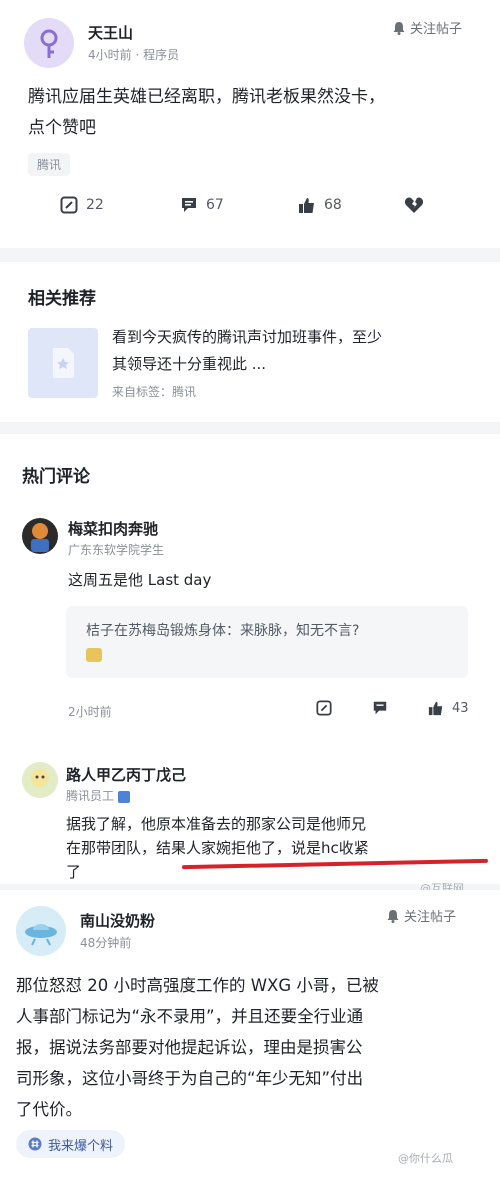 This screenshot has width=500, height=1196. Describe the element at coordinates (333, 205) in the screenshot. I see `like-count: 68` at that location.